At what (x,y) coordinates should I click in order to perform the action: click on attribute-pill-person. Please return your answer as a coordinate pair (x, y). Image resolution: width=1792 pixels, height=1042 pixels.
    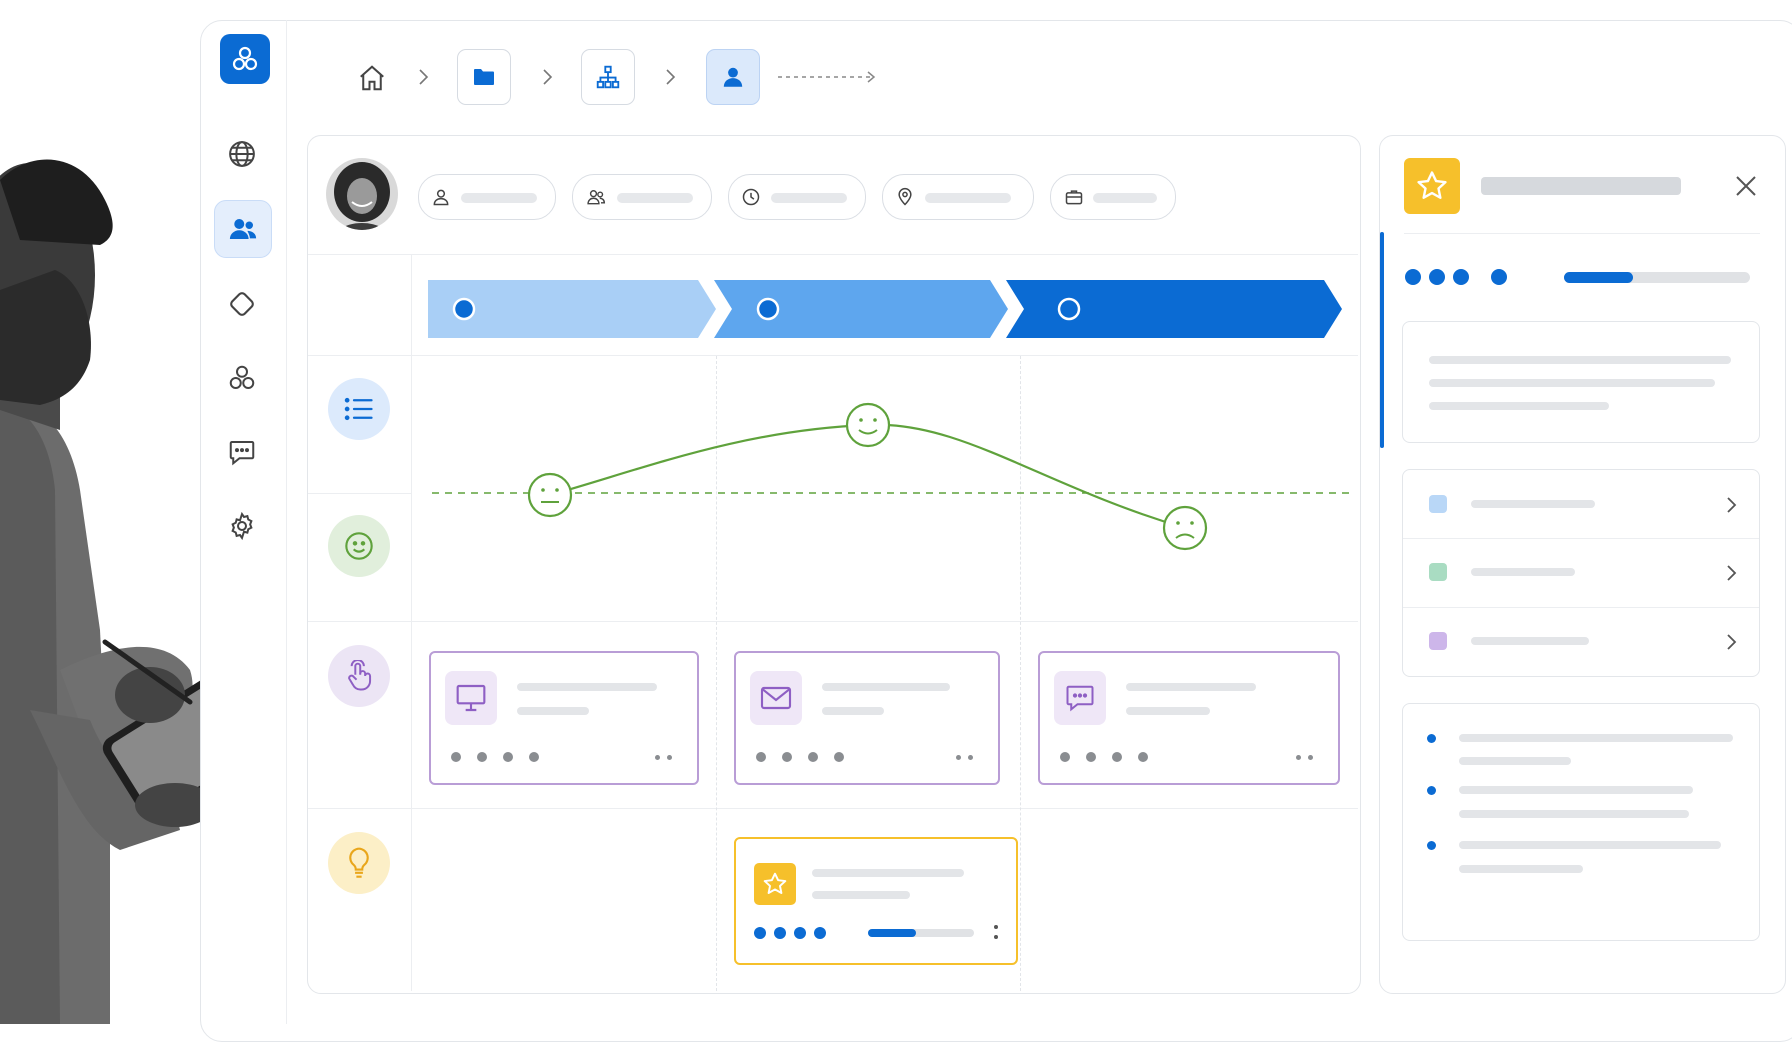
    Looking at the image, I should click on (487, 197).